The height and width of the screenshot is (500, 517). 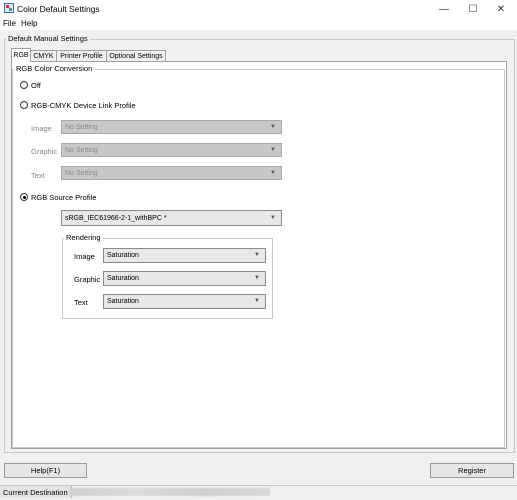 What do you see at coordinates (171, 173) in the screenshot?
I see `device-link-text-select: No Setting ▼` at bounding box center [171, 173].